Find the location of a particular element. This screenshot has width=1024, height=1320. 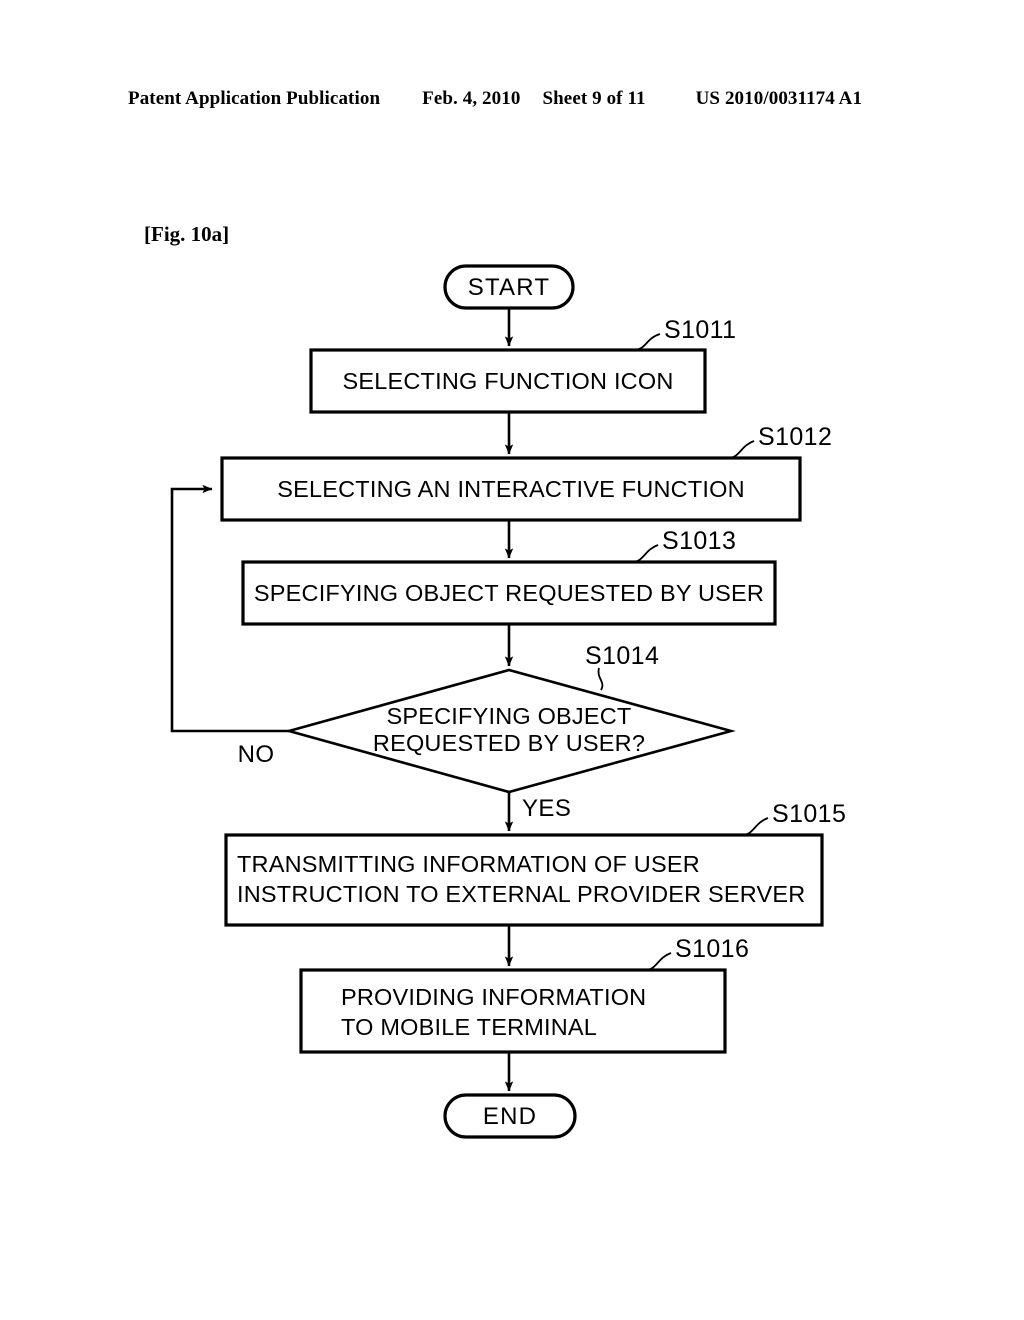

node-s1016: PROVIDING INFORMATION TO MOBILE TERMINAL is located at coordinates (513, 1011).